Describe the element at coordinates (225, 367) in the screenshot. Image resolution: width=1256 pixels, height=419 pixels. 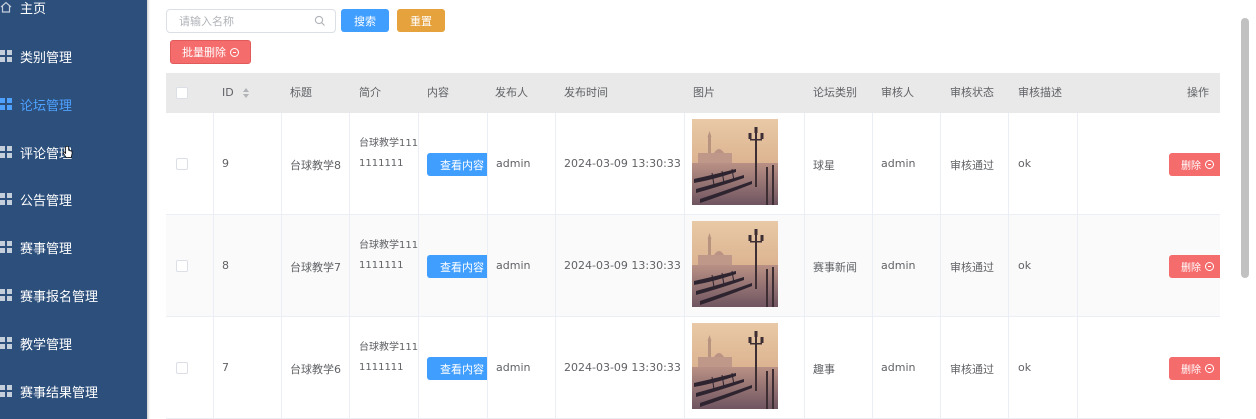
I see `cell-id: 7` at that location.